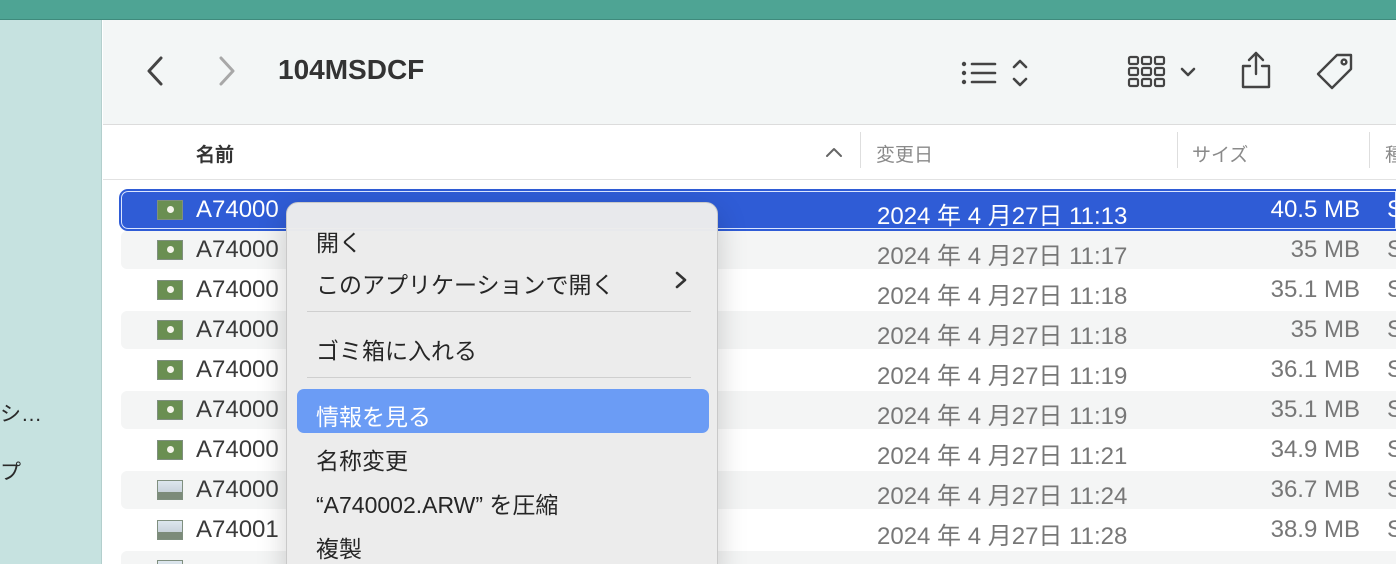  What do you see at coordinates (503, 542) in the screenshot?
I see `menu-item-duplicate: 複製` at bounding box center [503, 542].